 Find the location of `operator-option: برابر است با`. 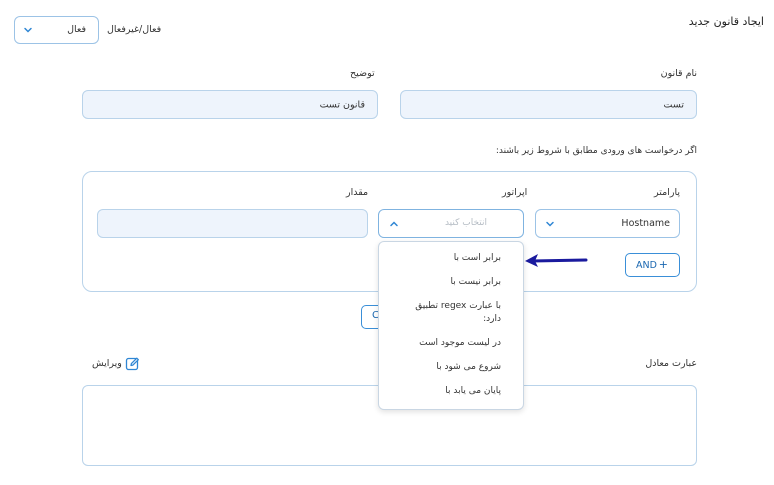

operator-option: برابر است با is located at coordinates (477, 258).